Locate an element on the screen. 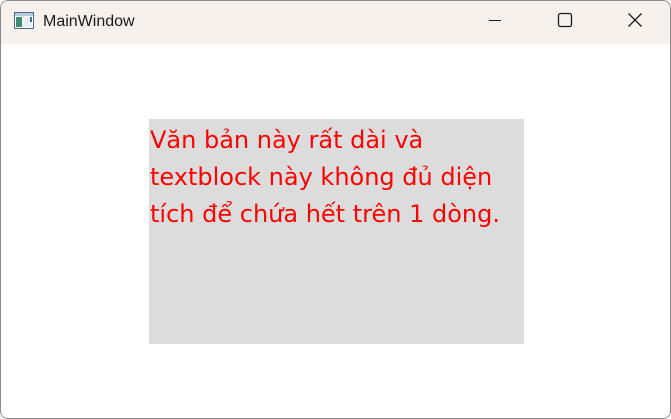 Image resolution: width=671 pixels, height=419 pixels. close-button is located at coordinates (635, 22).